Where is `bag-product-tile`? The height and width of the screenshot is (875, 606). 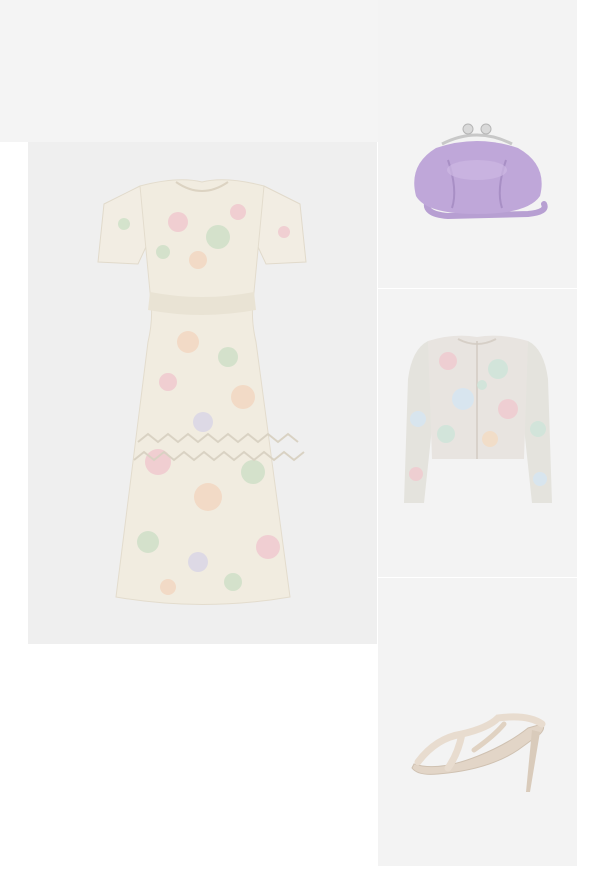 bag-product-tile is located at coordinates (477, 144).